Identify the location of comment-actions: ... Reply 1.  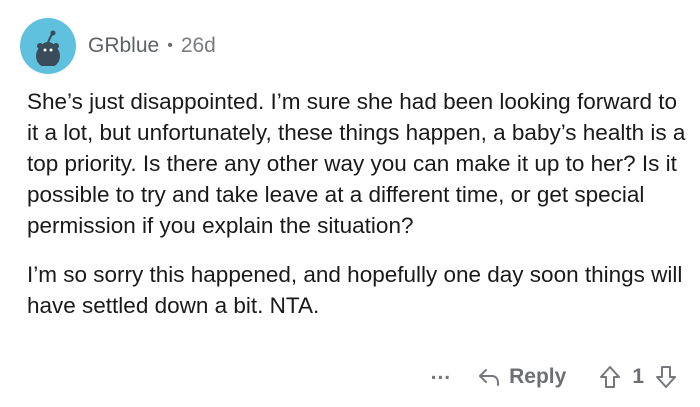
(554, 377).